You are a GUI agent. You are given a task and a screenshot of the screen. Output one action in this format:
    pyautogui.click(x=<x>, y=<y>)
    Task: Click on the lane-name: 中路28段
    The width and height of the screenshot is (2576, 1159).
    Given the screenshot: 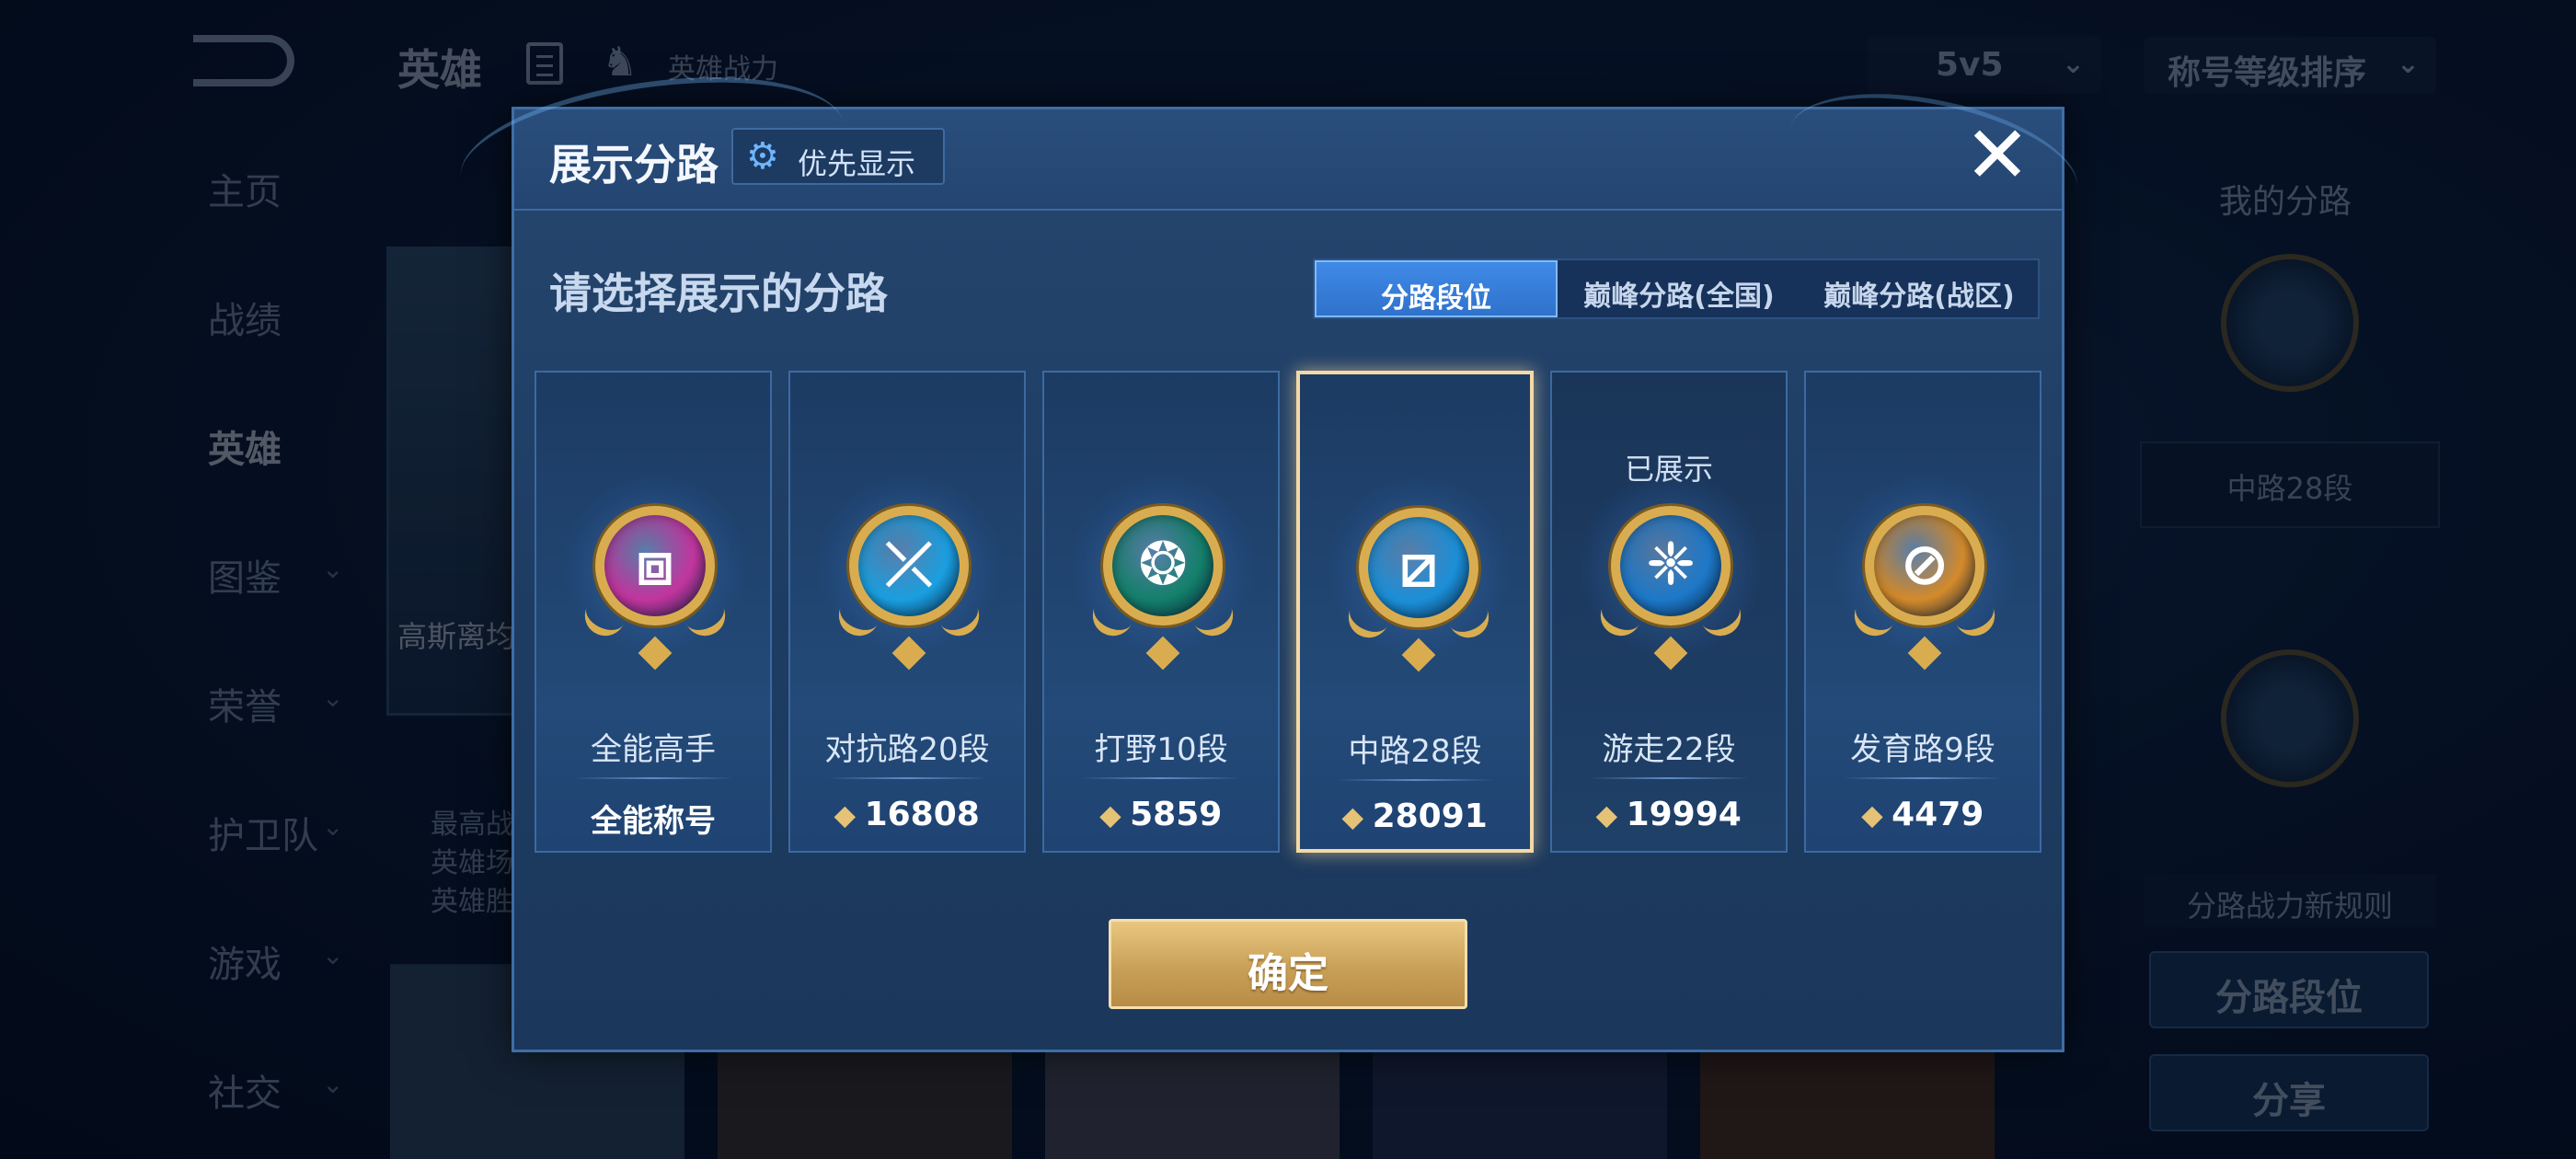 What is the action you would take?
    pyautogui.click(x=1415, y=751)
    